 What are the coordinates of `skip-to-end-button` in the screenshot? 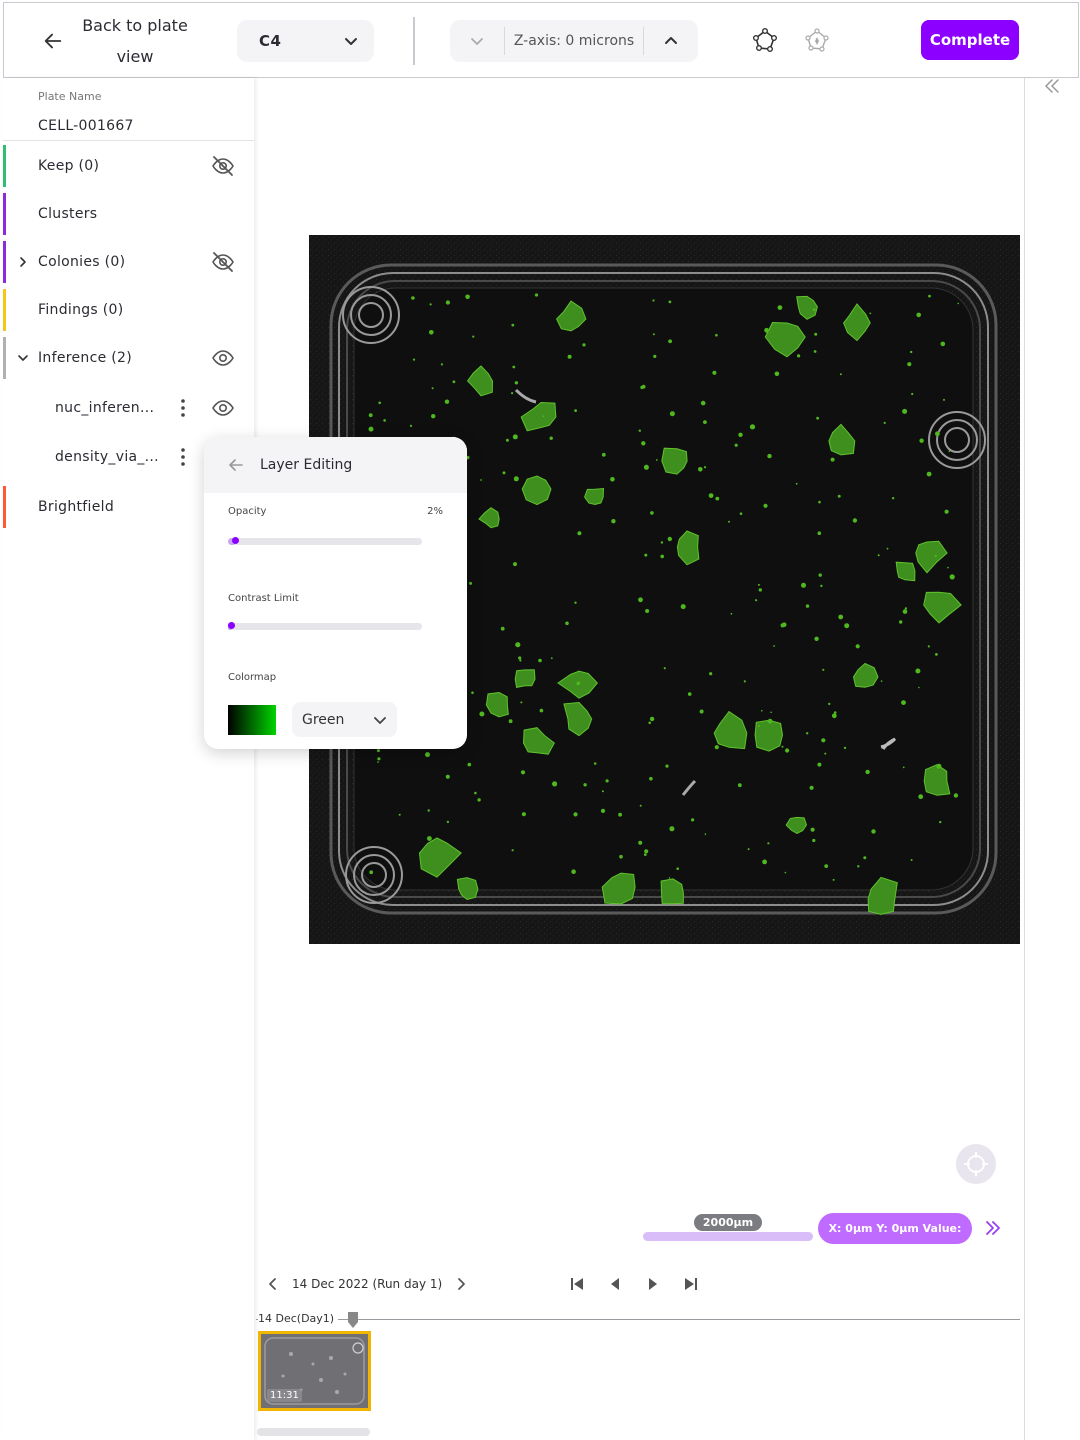 It's located at (691, 1284).